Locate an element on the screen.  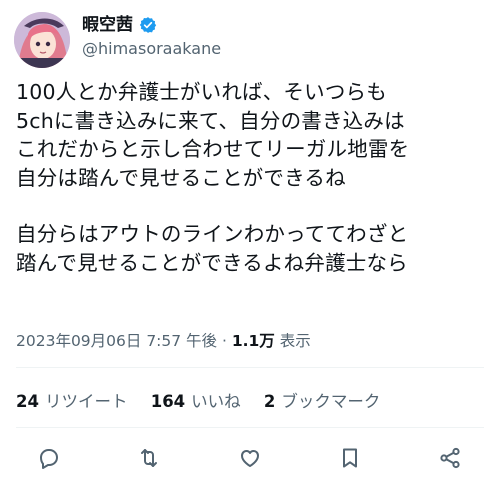
avatar-image is located at coordinates (42, 40).